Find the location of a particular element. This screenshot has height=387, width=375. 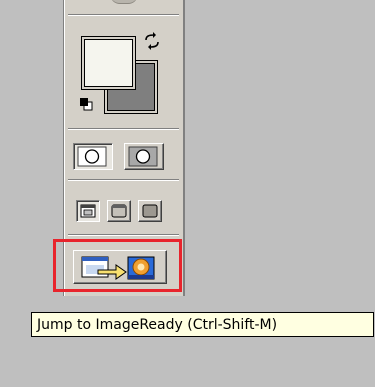

tooltip-text: Jump to ImageReady (Ctrl-Shift-M) is located at coordinates (157, 325).